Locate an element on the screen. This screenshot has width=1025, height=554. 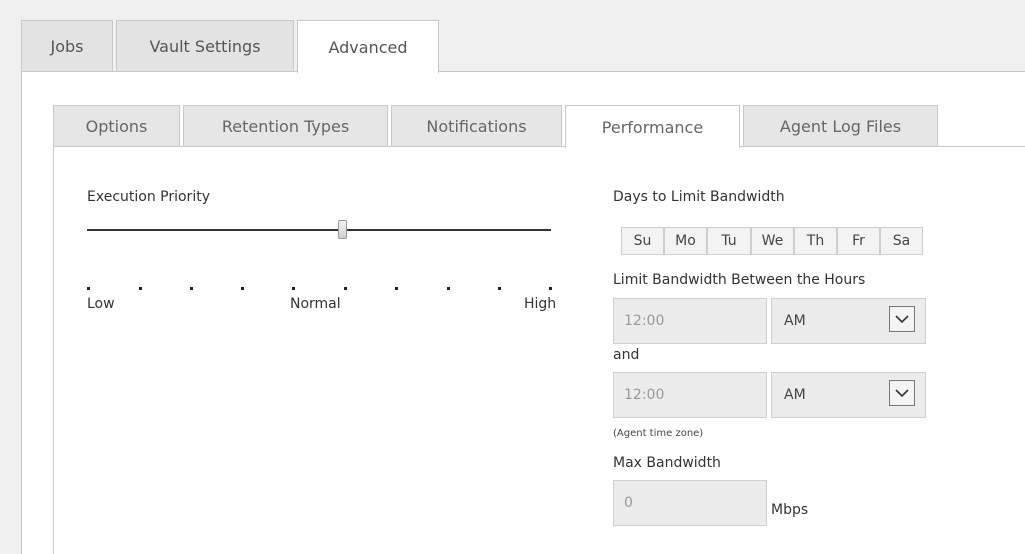
day-toggle-sa: Sa is located at coordinates (901, 241).